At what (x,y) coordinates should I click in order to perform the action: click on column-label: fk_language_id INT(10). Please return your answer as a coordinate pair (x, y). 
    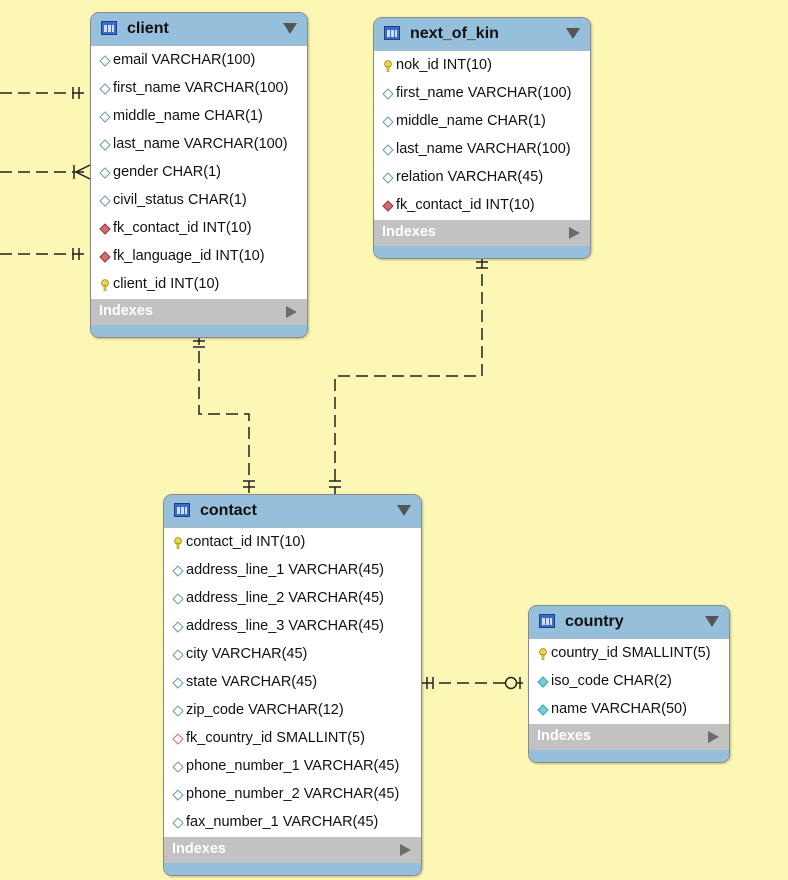
    Looking at the image, I should click on (189, 256).